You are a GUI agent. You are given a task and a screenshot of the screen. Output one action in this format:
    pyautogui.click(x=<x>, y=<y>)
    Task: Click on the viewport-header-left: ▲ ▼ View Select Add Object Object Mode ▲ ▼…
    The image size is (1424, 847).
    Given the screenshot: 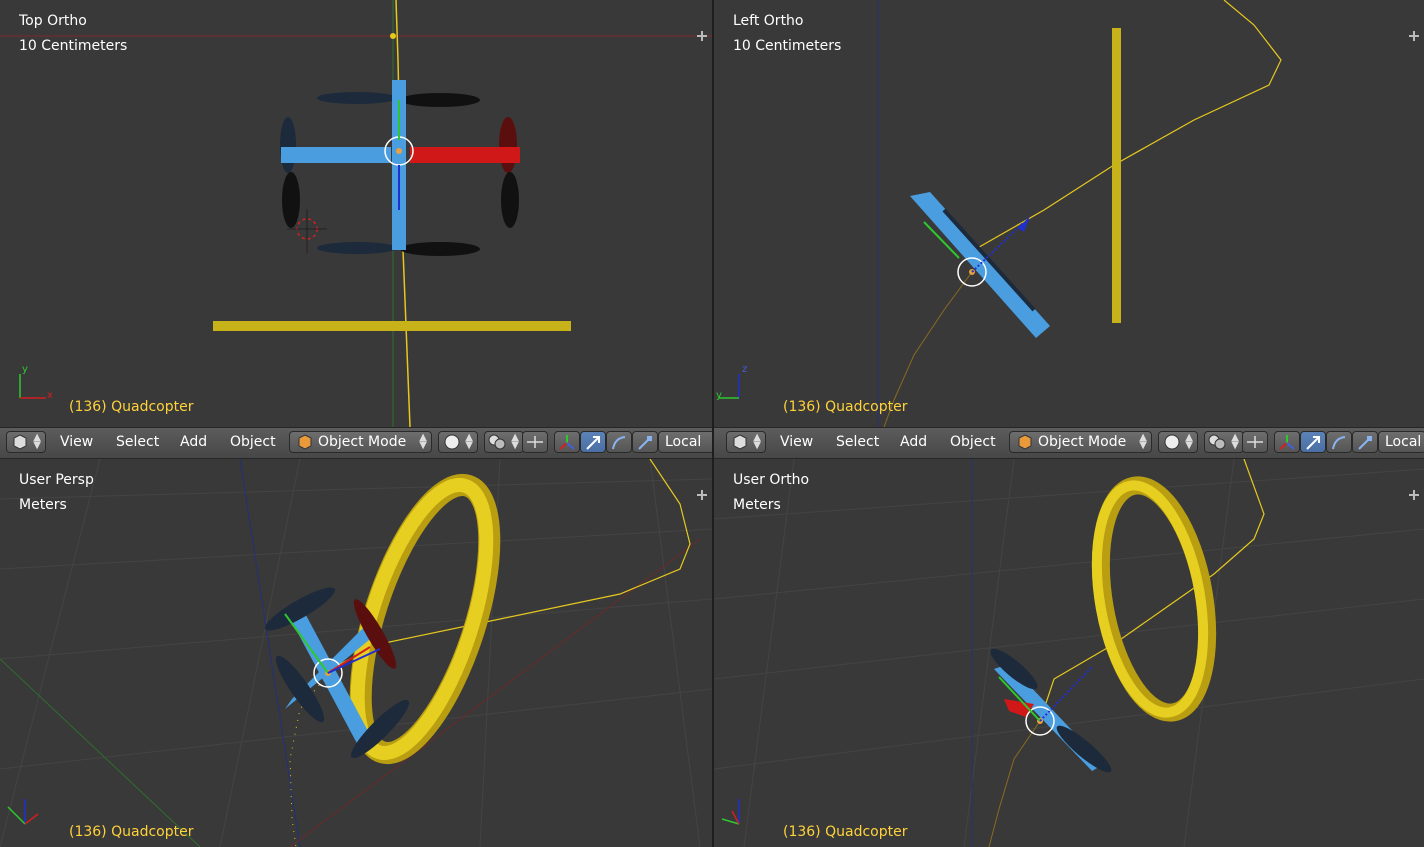 What is the action you would take?
    pyautogui.click(x=356, y=443)
    